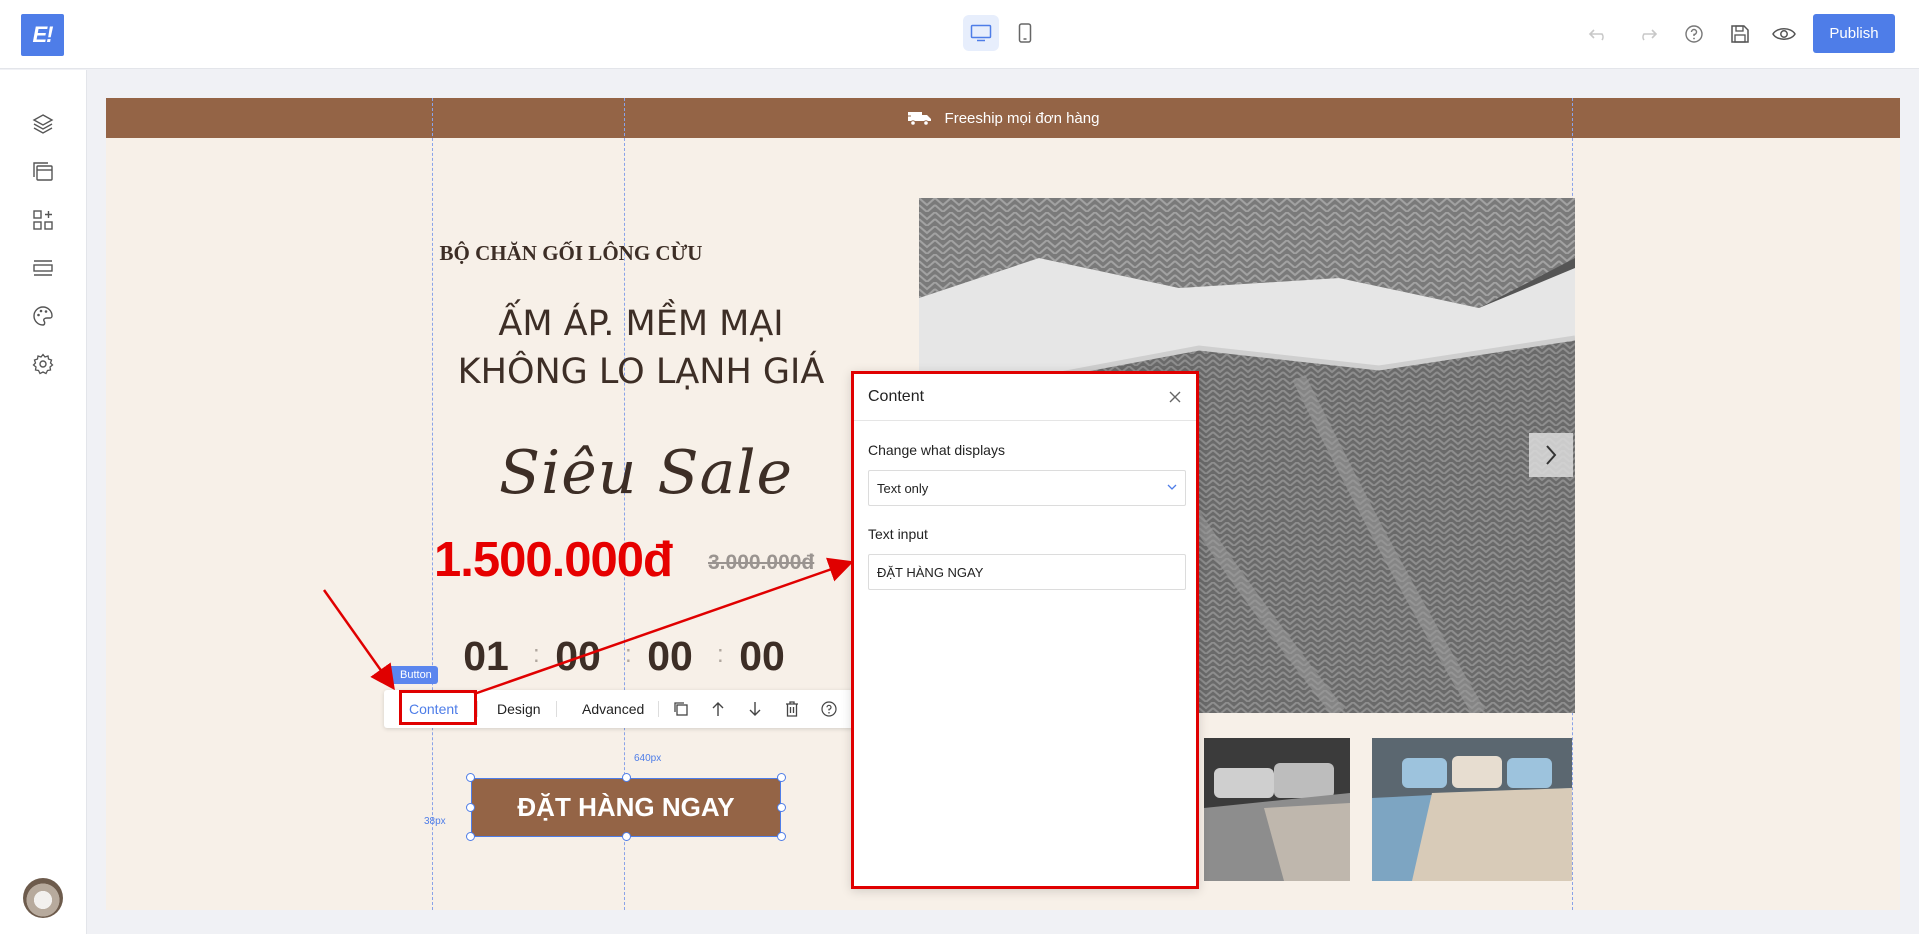  I want to click on layers-icon, so click(43, 124).